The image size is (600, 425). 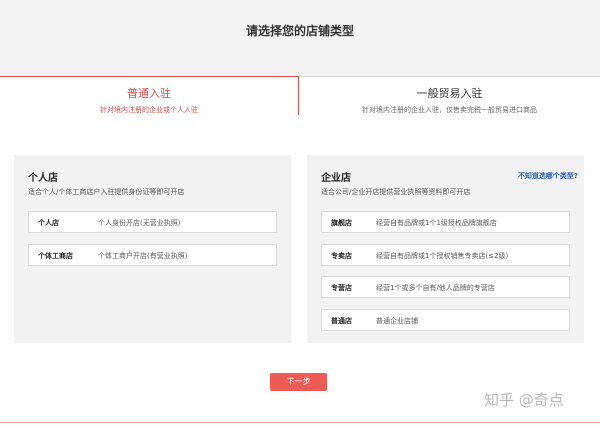 I want to click on tab-general-trade-desc: 针对境内注册的企业入驻，仅售卖完税一般贸易进口商品, so click(x=449, y=110).